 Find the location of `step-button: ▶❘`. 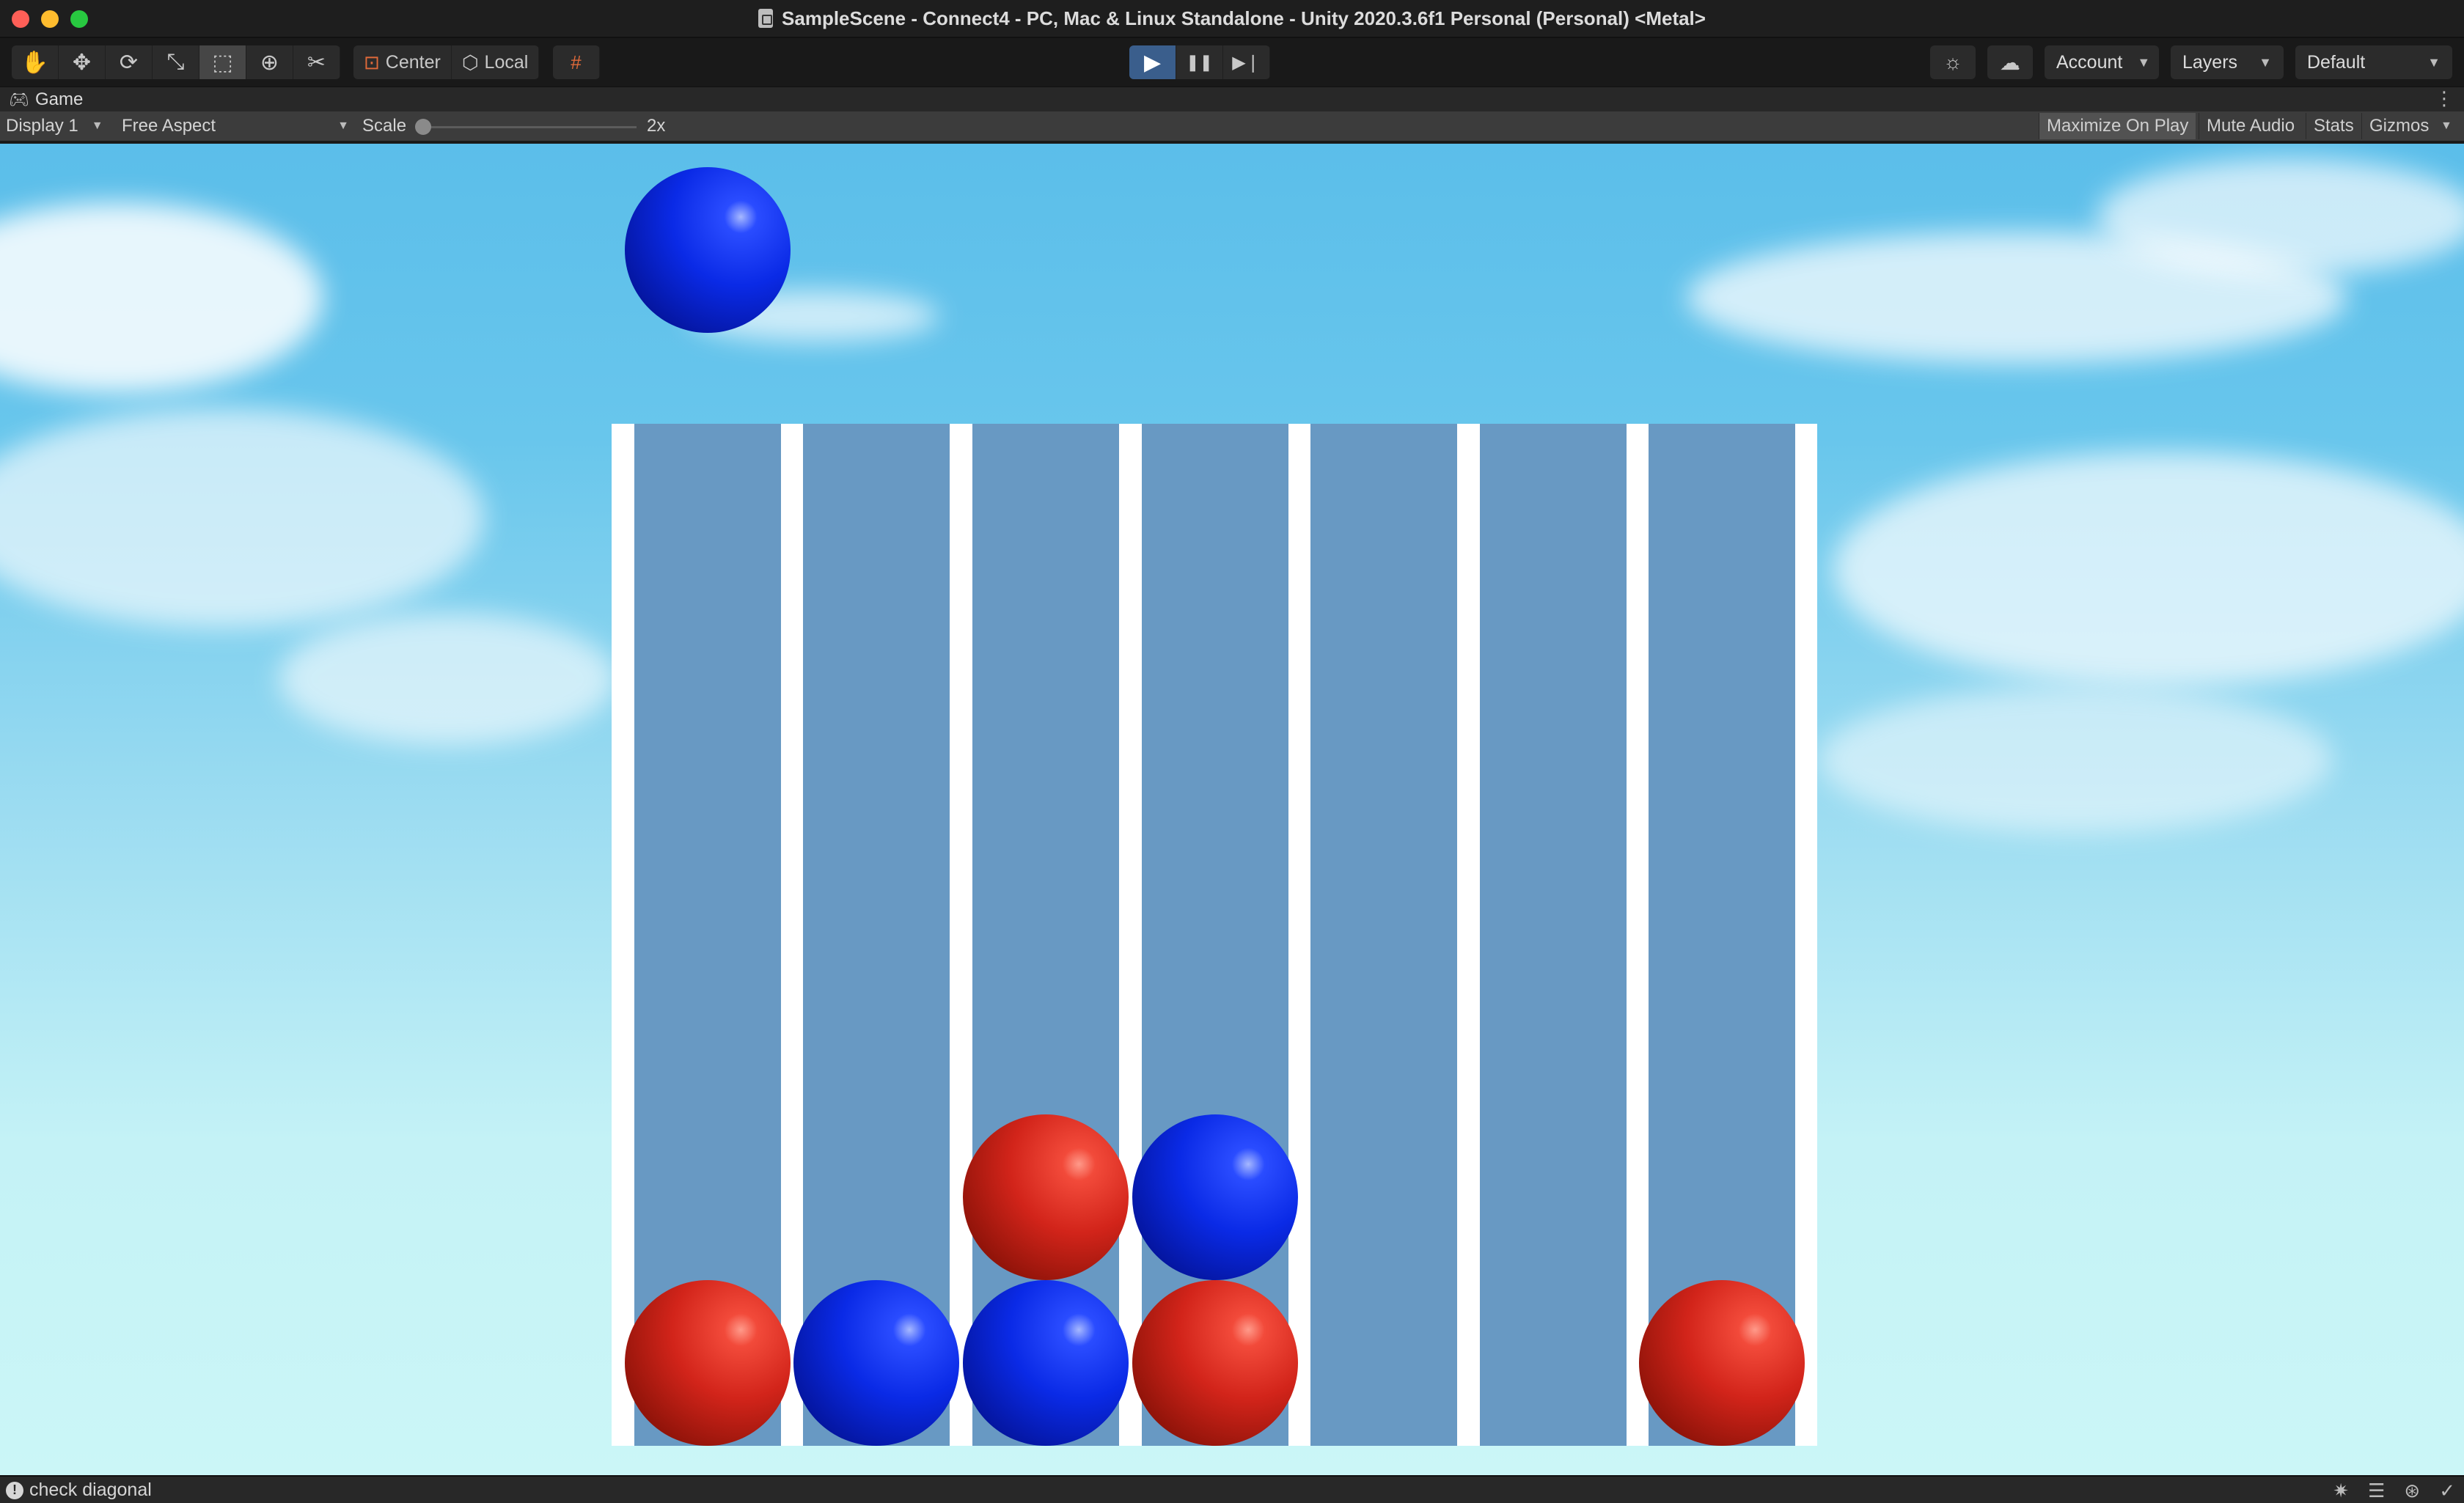

step-button: ▶❘ is located at coordinates (1246, 62).